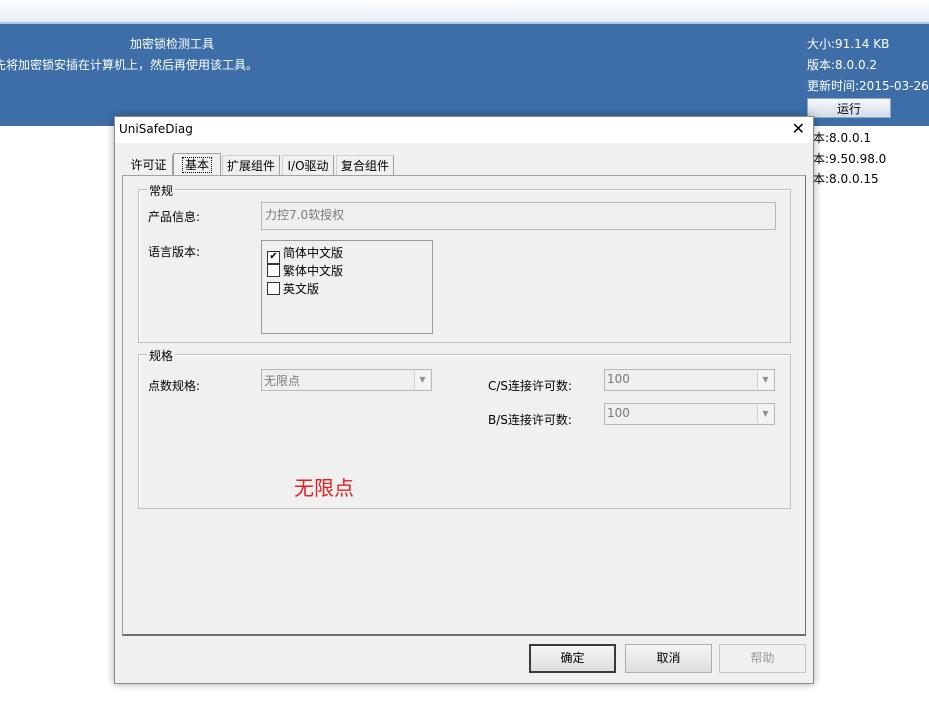 This screenshot has height=723, width=929. What do you see at coordinates (848, 44) in the screenshot?
I see `background-size-info: 大小:91.14 KB` at bounding box center [848, 44].